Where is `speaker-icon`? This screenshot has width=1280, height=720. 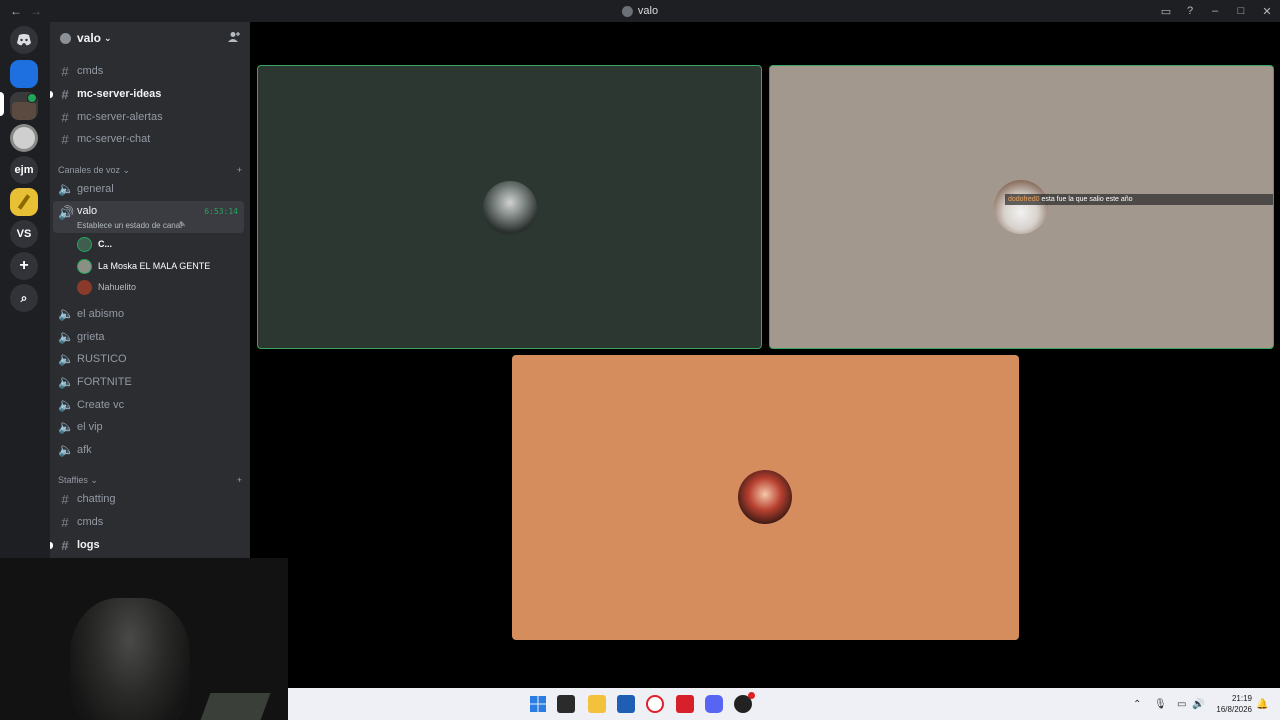 speaker-icon is located at coordinates (627, 11).